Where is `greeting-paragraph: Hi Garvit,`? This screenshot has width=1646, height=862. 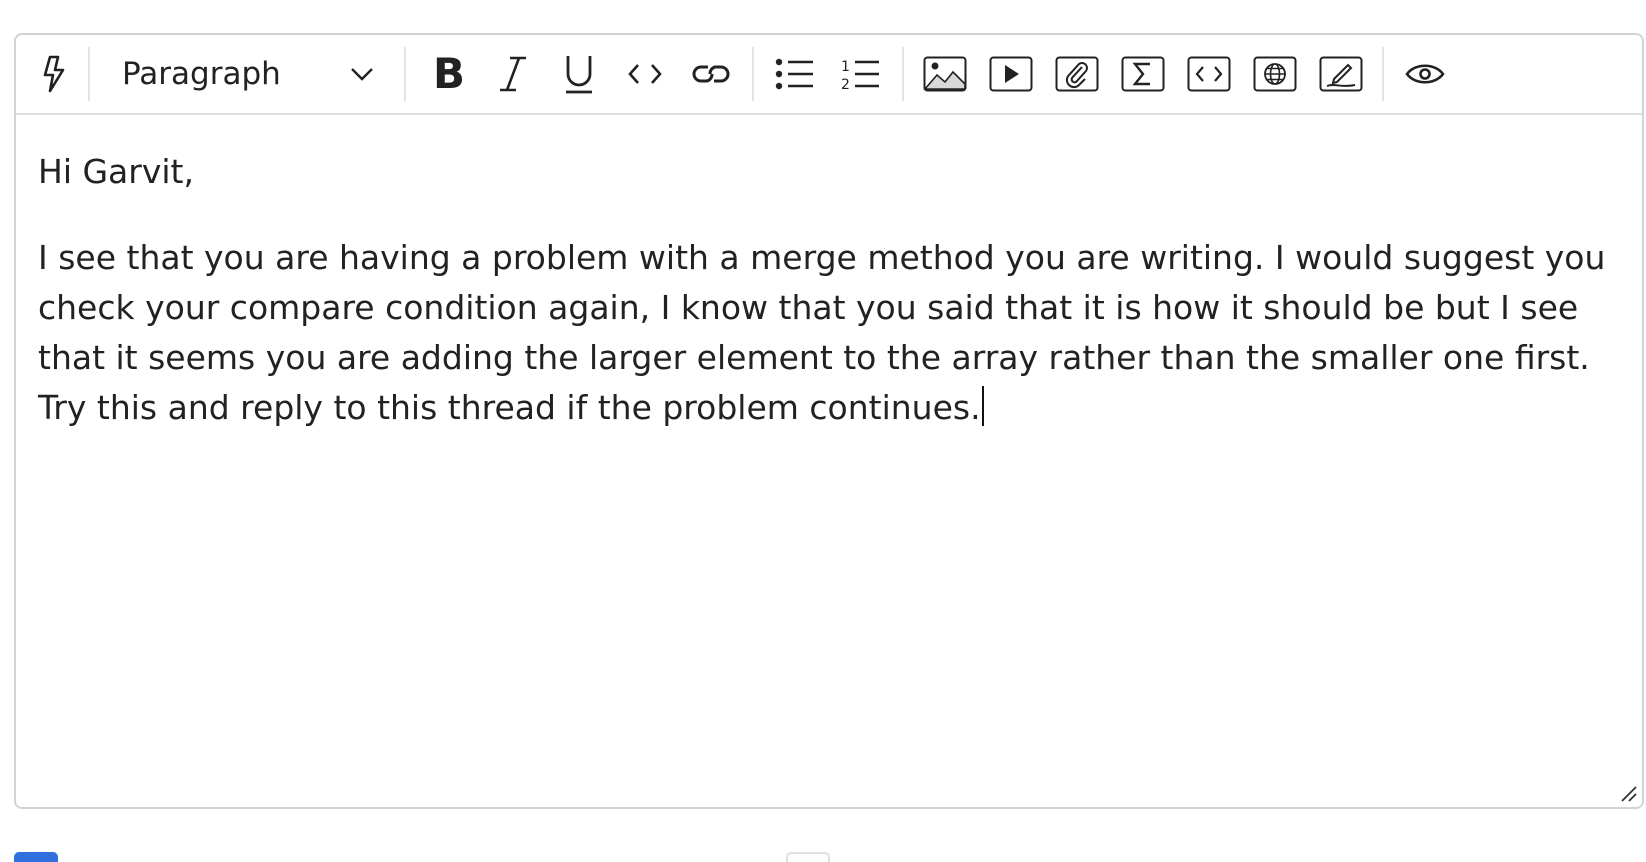
greeting-paragraph: Hi Garvit, is located at coordinates (823, 172).